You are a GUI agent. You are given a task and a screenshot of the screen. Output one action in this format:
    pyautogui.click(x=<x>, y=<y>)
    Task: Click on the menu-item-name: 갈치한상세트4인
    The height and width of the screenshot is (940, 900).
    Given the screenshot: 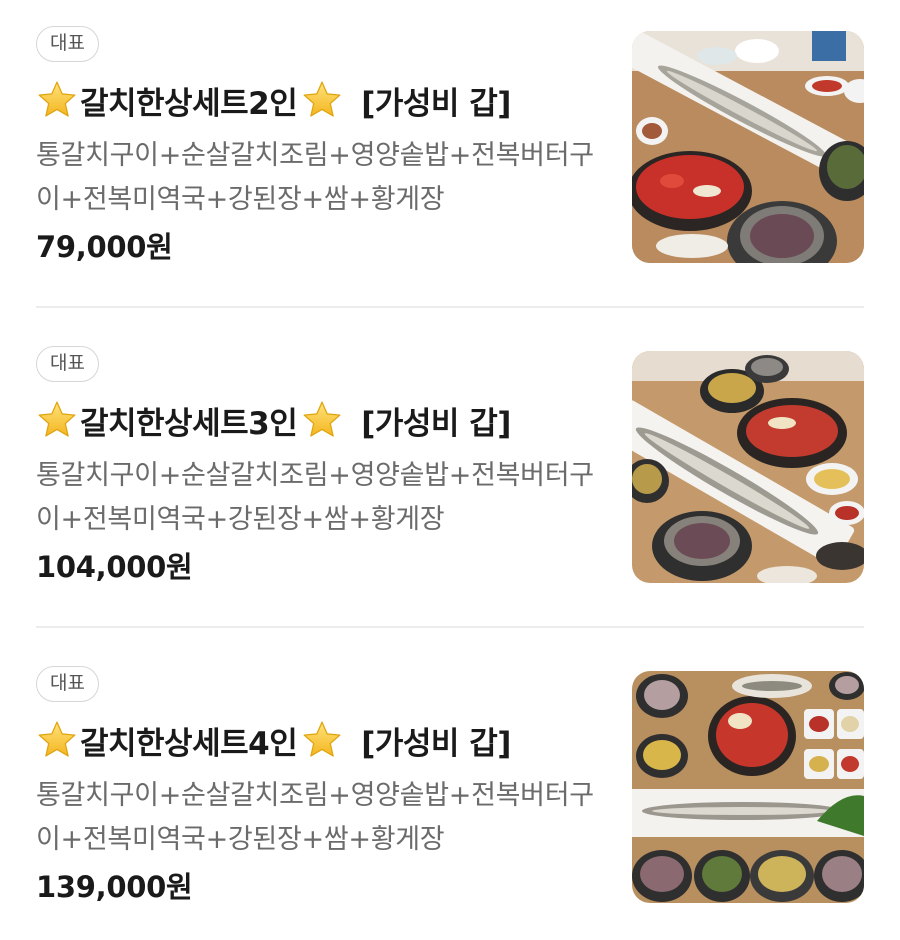 What is the action you would take?
    pyautogui.click(x=189, y=743)
    